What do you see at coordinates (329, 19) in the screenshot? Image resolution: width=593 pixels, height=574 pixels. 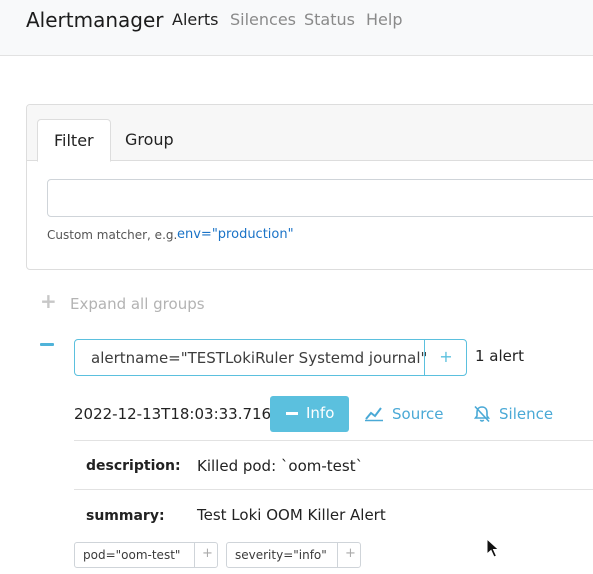 I see `nav-link-status: Status` at bounding box center [329, 19].